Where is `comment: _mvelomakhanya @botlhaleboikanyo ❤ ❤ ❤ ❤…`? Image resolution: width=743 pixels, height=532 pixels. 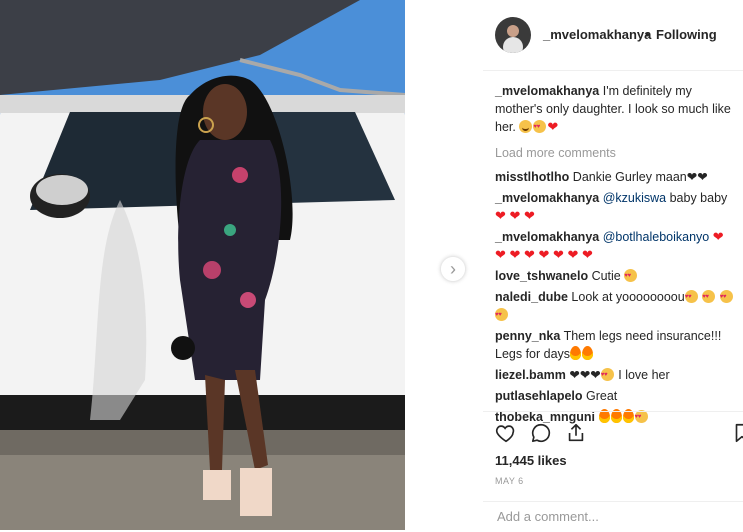 comment: _mvelomakhanya @botlhaleboikanyo ❤ ❤ ❤ ❤… is located at coordinates (617, 246).